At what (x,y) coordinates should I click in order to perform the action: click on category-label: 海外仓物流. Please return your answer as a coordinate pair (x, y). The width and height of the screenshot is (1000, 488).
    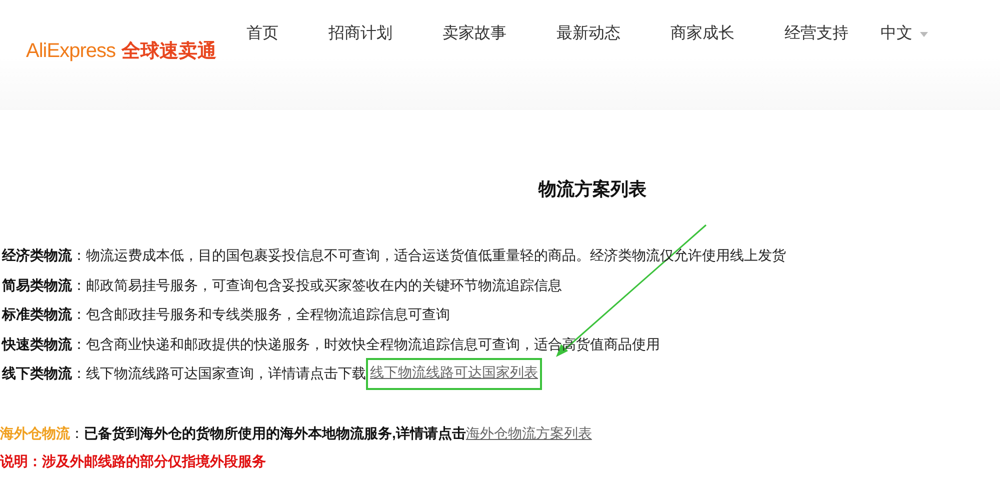
    Looking at the image, I should click on (35, 433).